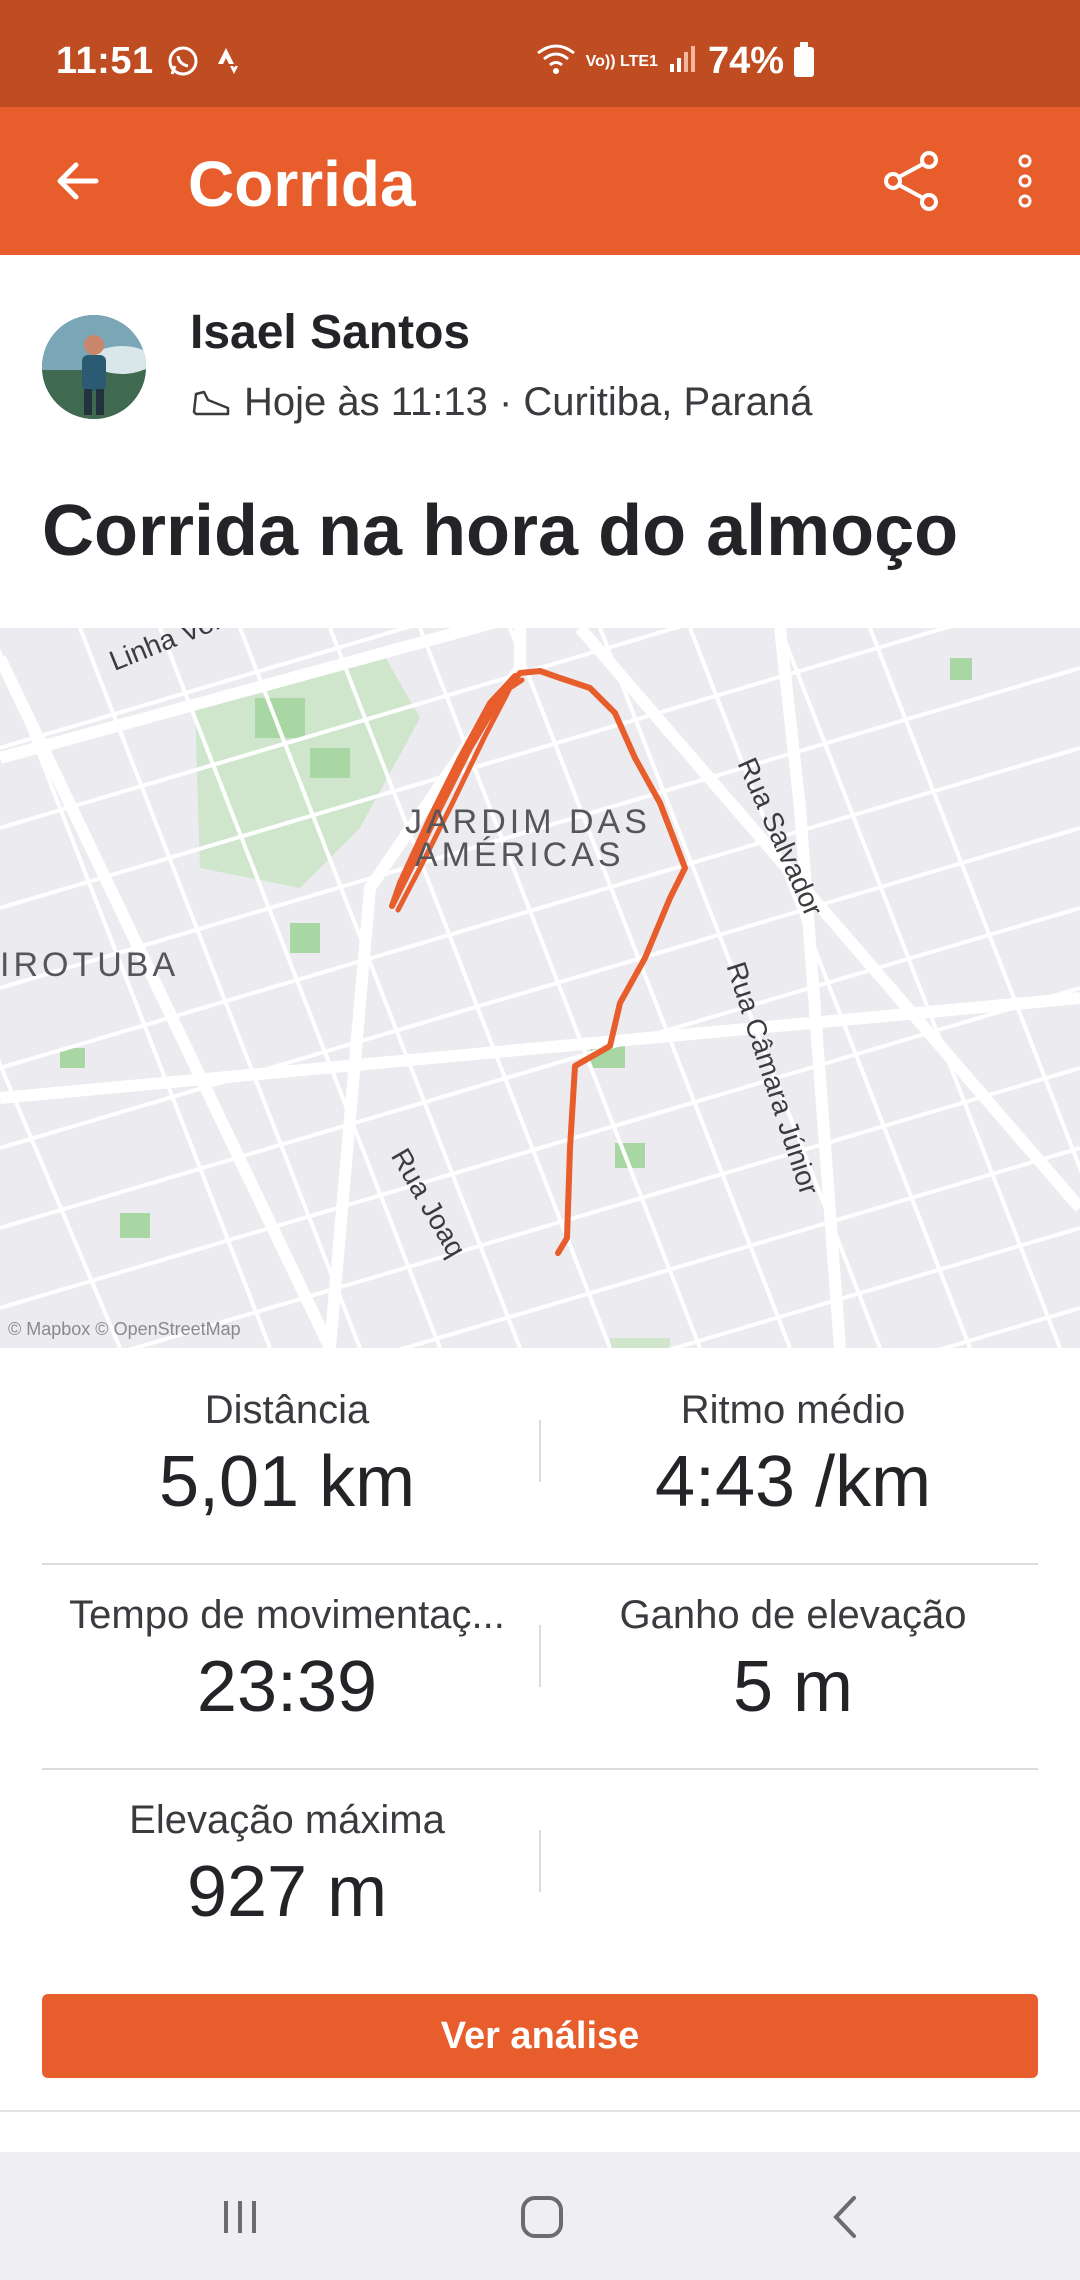 The width and height of the screenshot is (1080, 2280). Describe the element at coordinates (500, 531) in the screenshot. I see `activity-title: Corrida na hora do almoço` at that location.